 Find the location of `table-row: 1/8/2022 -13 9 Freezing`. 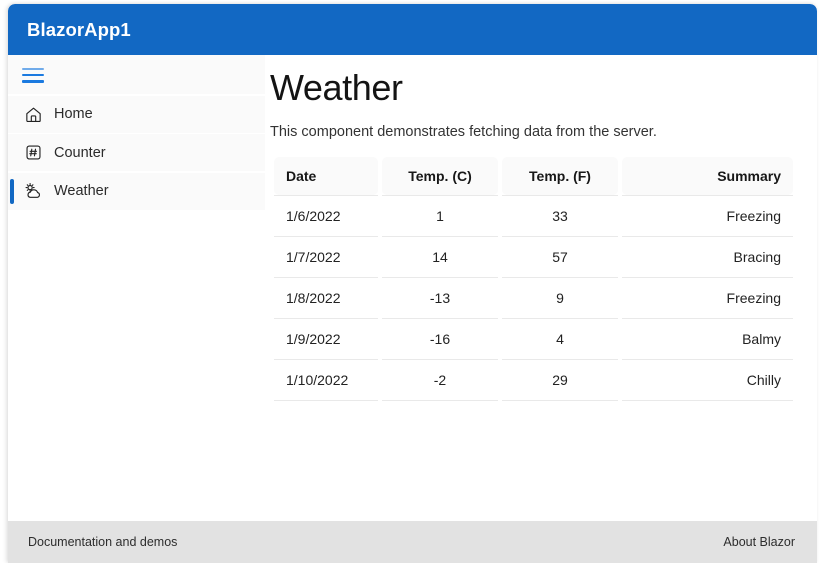

table-row: 1/8/2022 -13 9 Freezing is located at coordinates (533, 299).